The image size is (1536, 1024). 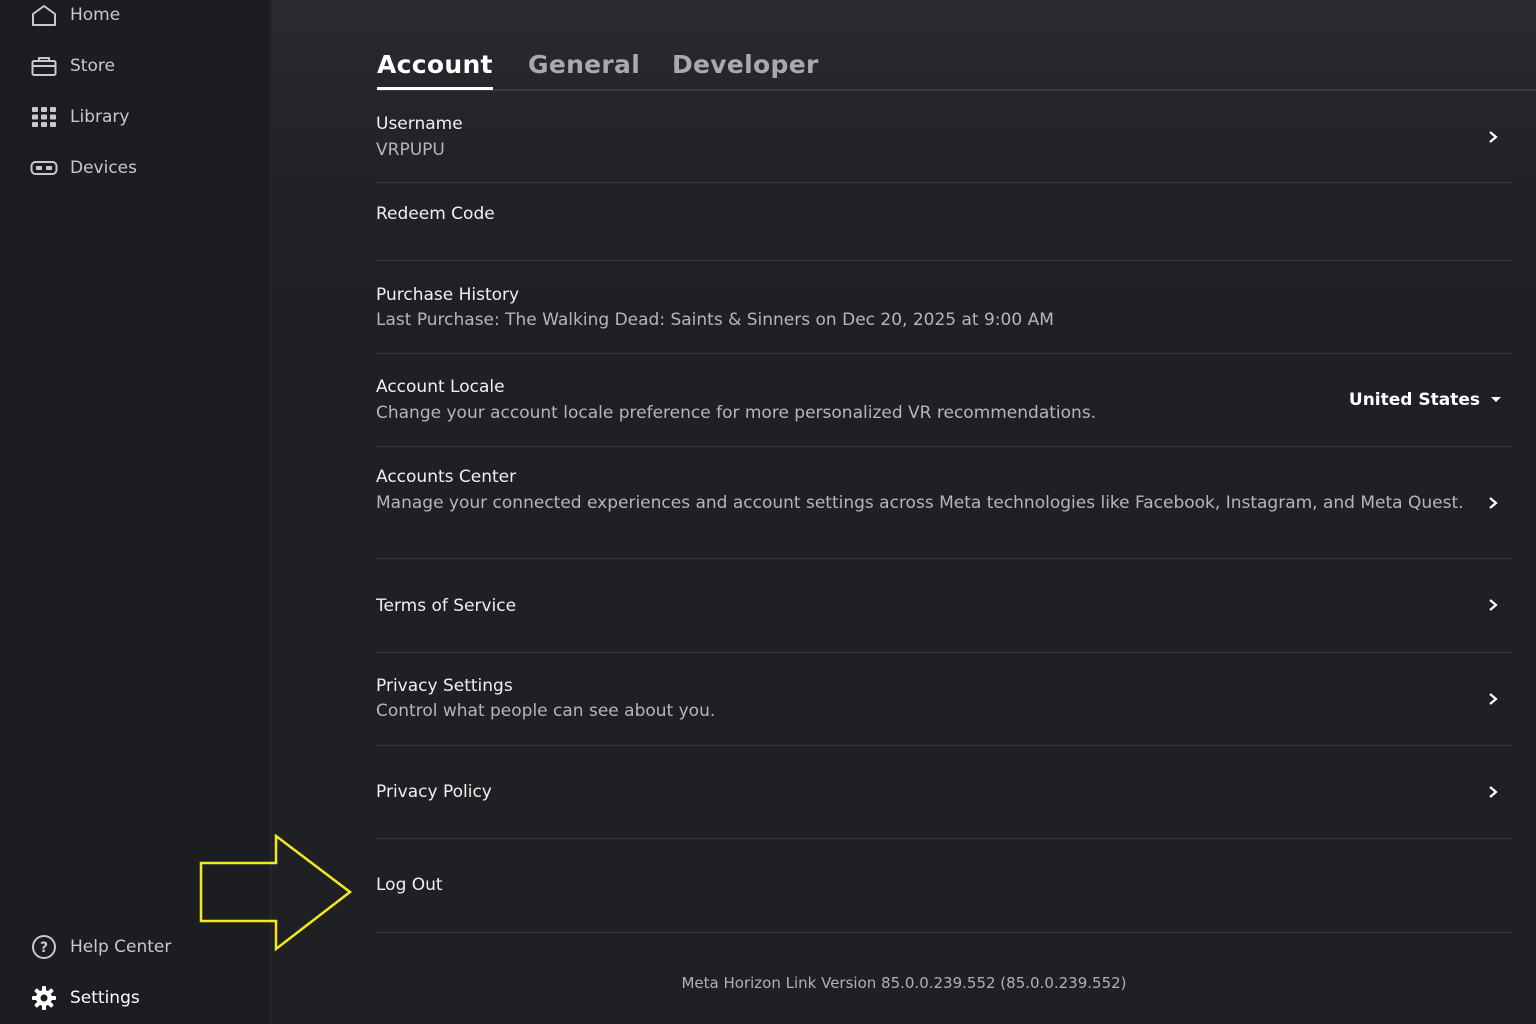 What do you see at coordinates (419, 124) in the screenshot?
I see `row-title: Username` at bounding box center [419, 124].